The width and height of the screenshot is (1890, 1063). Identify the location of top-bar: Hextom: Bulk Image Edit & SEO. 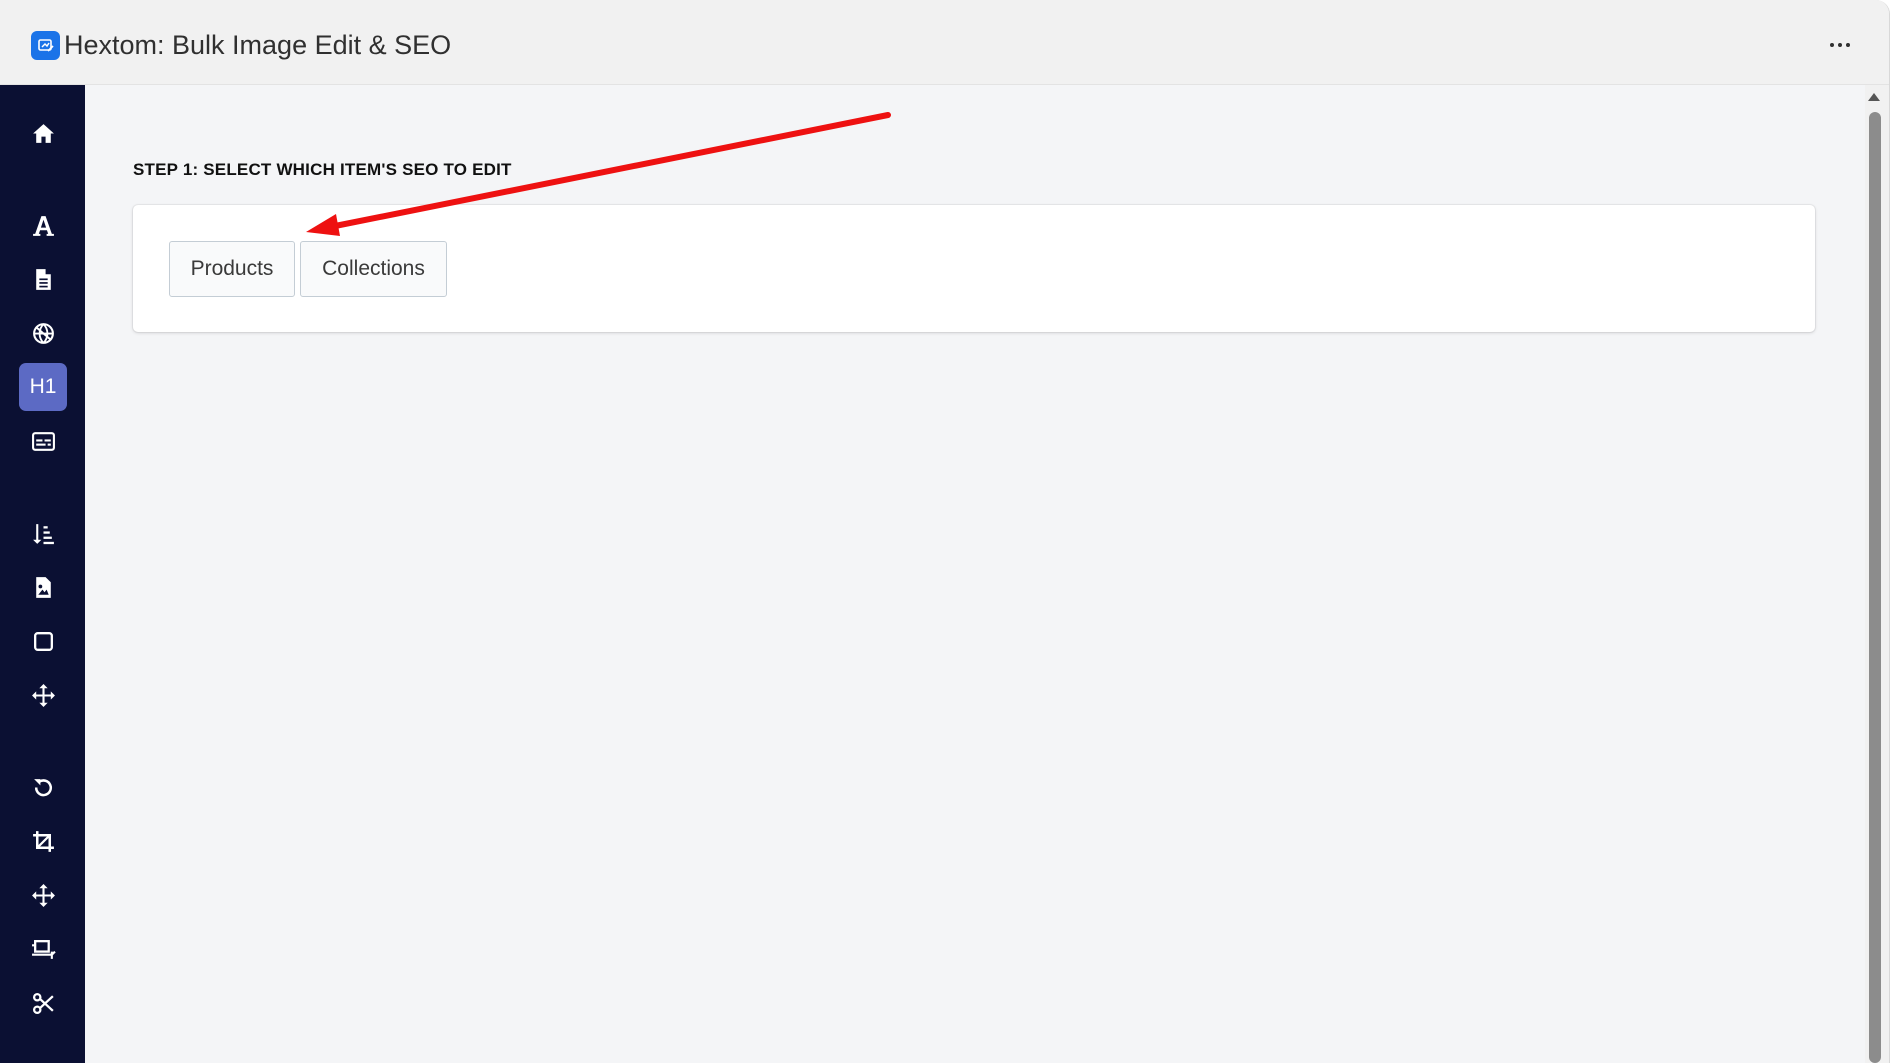
(944, 42).